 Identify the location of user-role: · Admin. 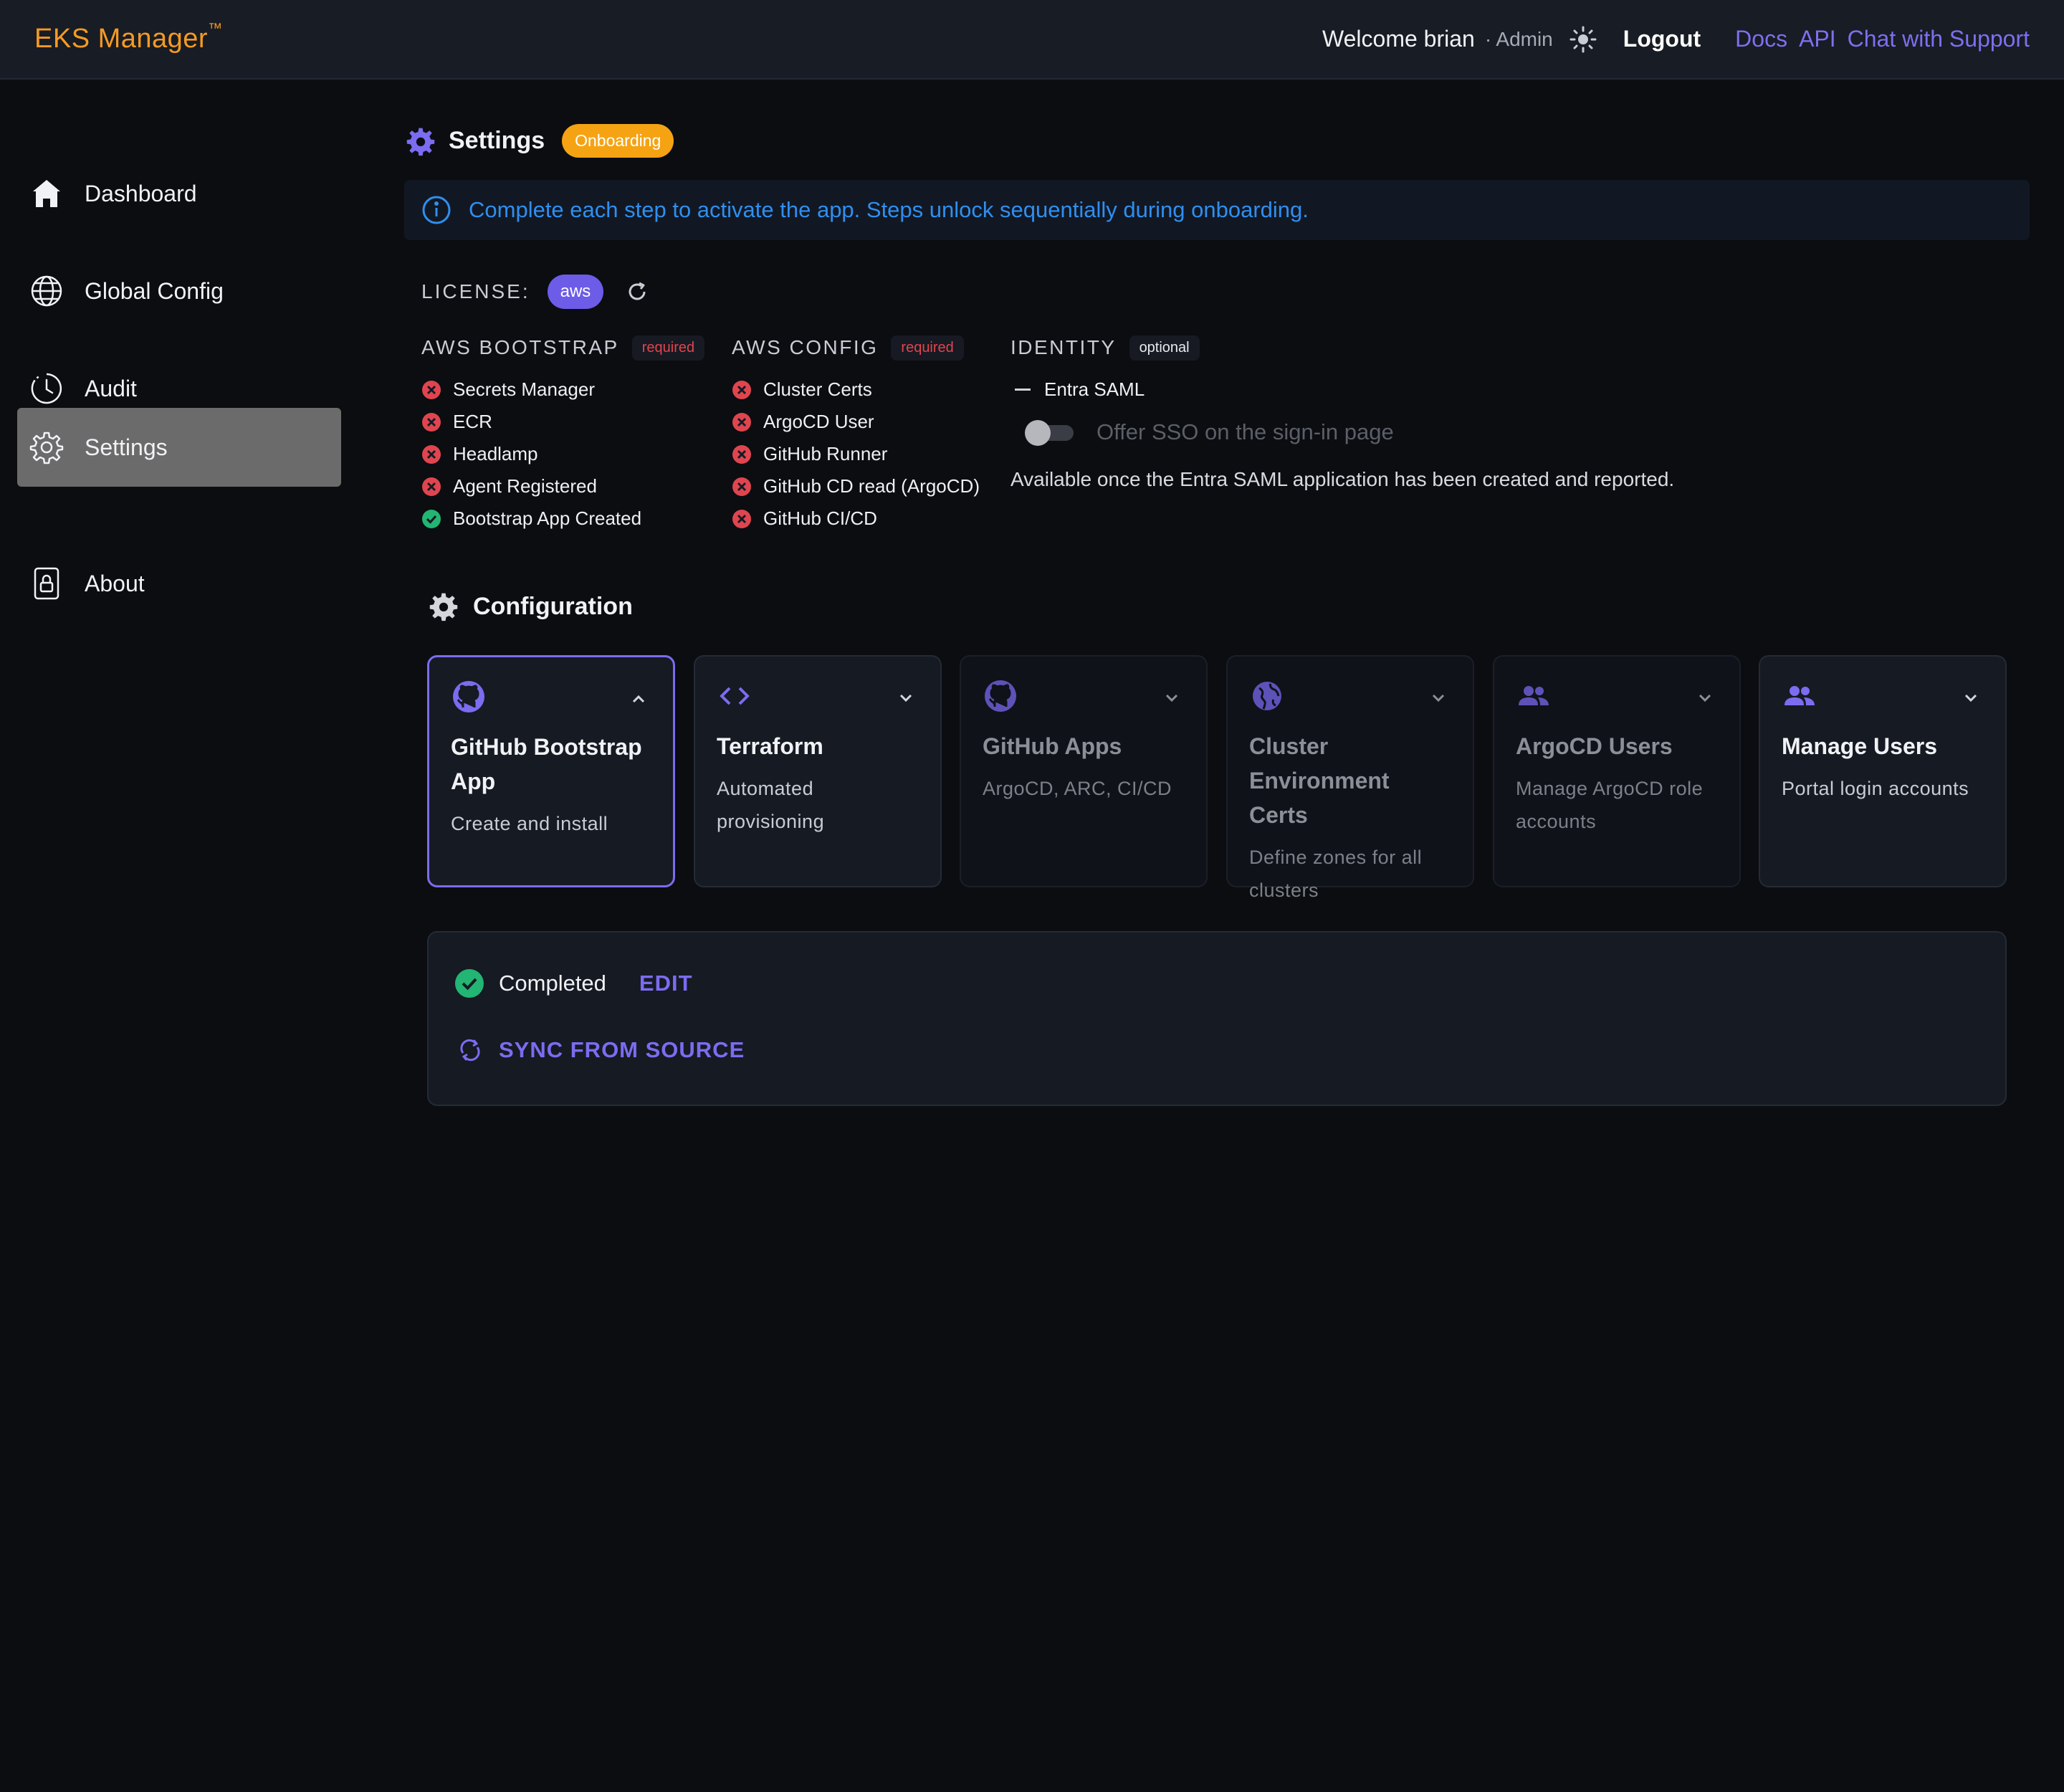
(1519, 39).